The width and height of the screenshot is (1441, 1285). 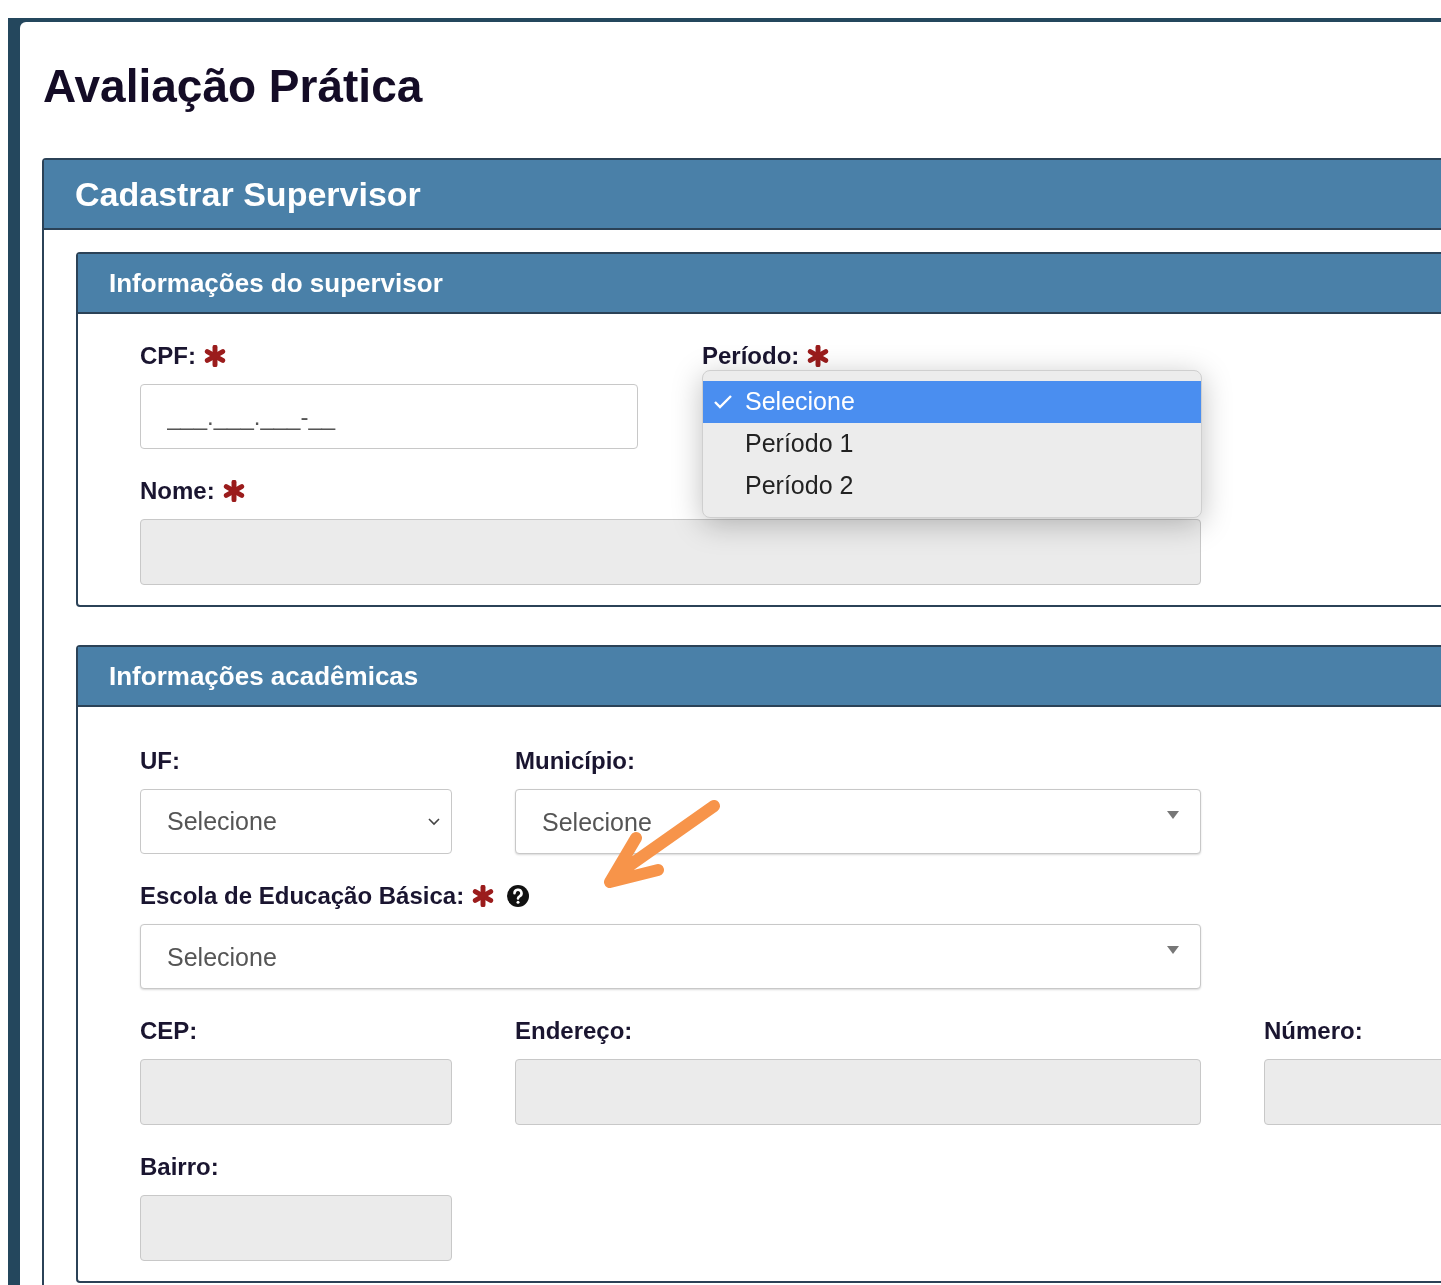 I want to click on panel-title: Cadastrar Supervisor, so click(x=248, y=194).